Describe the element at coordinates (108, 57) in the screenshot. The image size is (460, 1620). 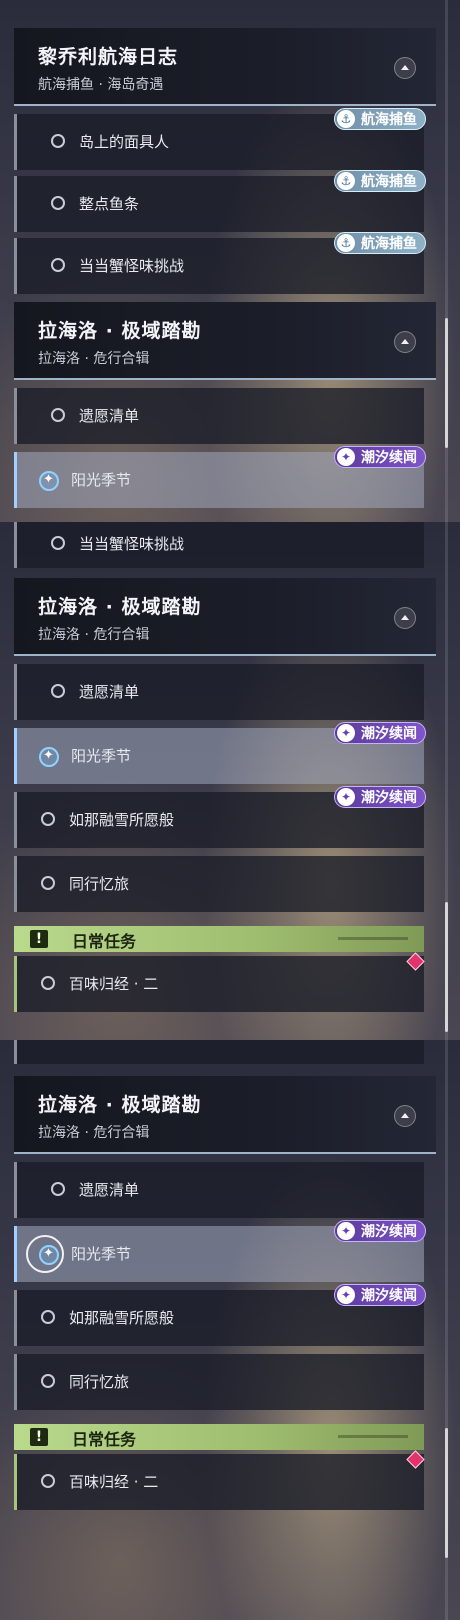
I see `group-title: 黎乔利航海日志` at that location.